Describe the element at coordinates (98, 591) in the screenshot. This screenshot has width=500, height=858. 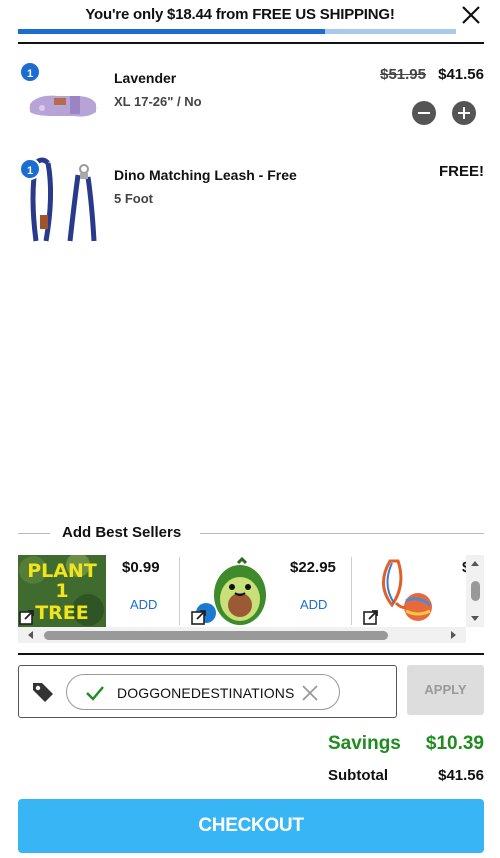
I see `best-seller-card: PLANT 1 TREE $0.99 ADD` at that location.